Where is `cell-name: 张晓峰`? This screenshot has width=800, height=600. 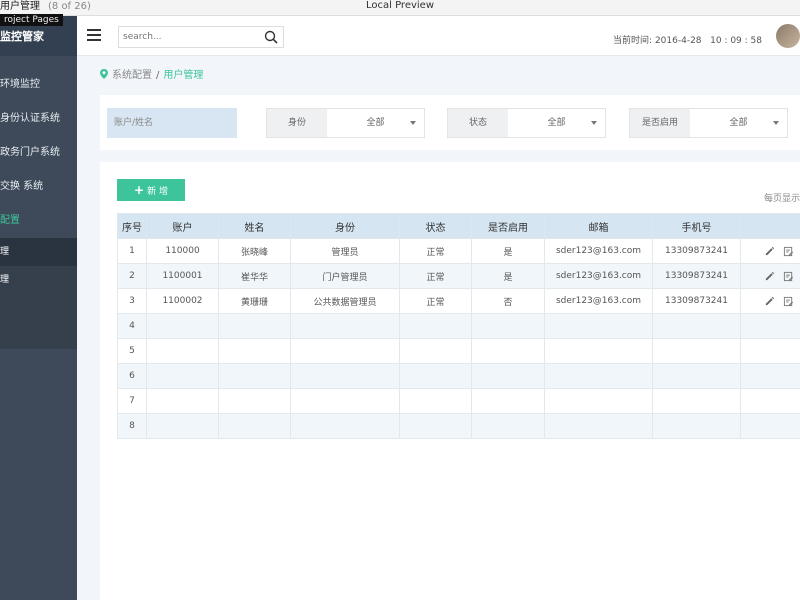 cell-name: 张晓峰 is located at coordinates (254, 251).